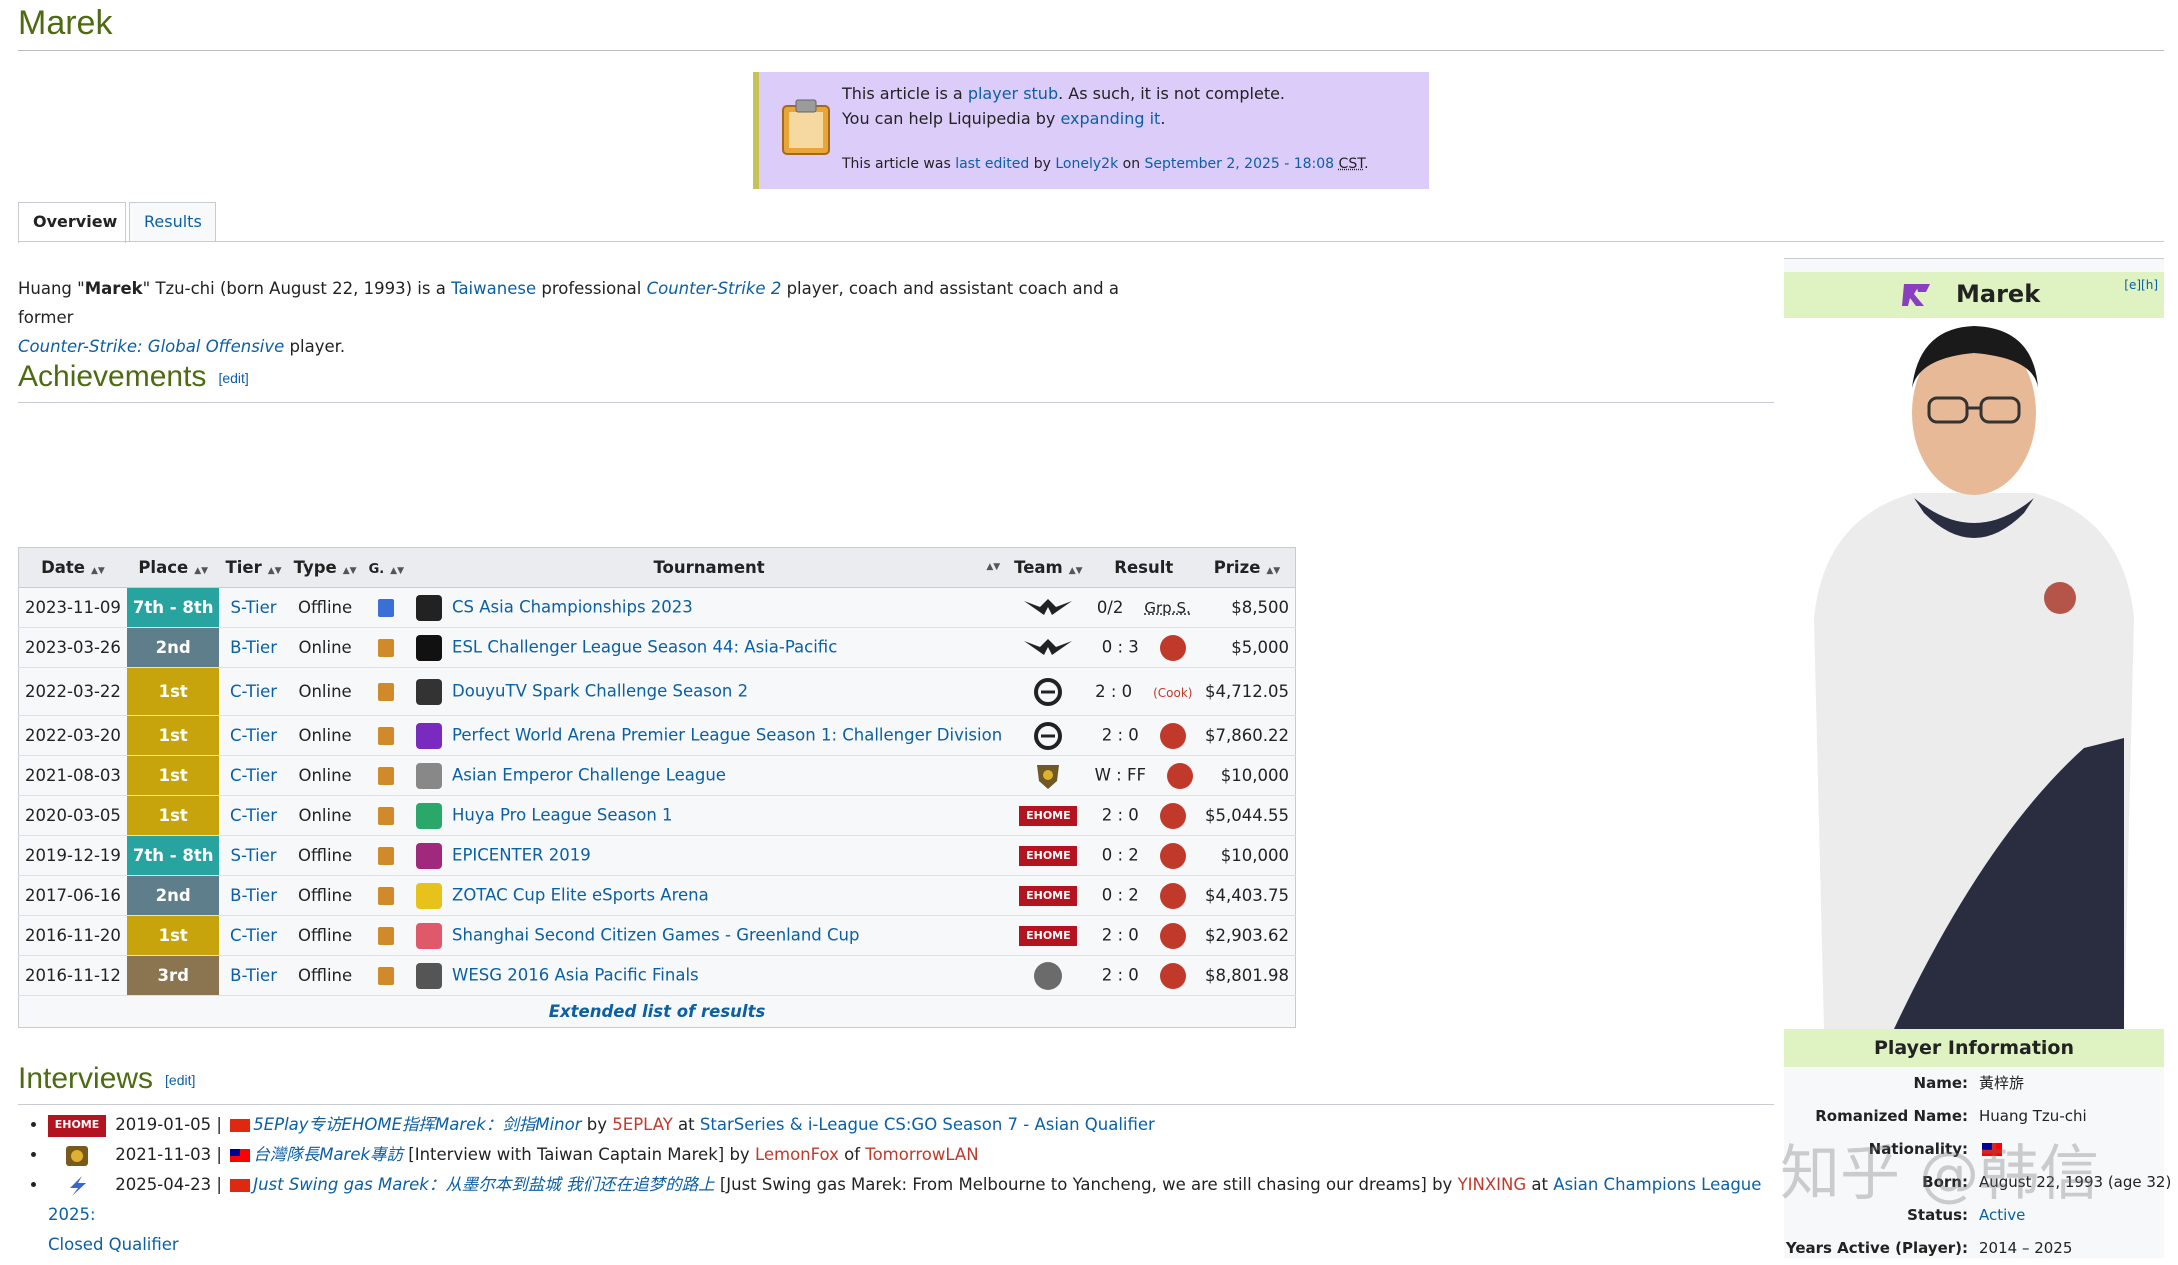 This screenshot has width=2178, height=1265. I want to click on tournament-link: WESG 2016 Asia Pacific Finals, so click(575, 974).